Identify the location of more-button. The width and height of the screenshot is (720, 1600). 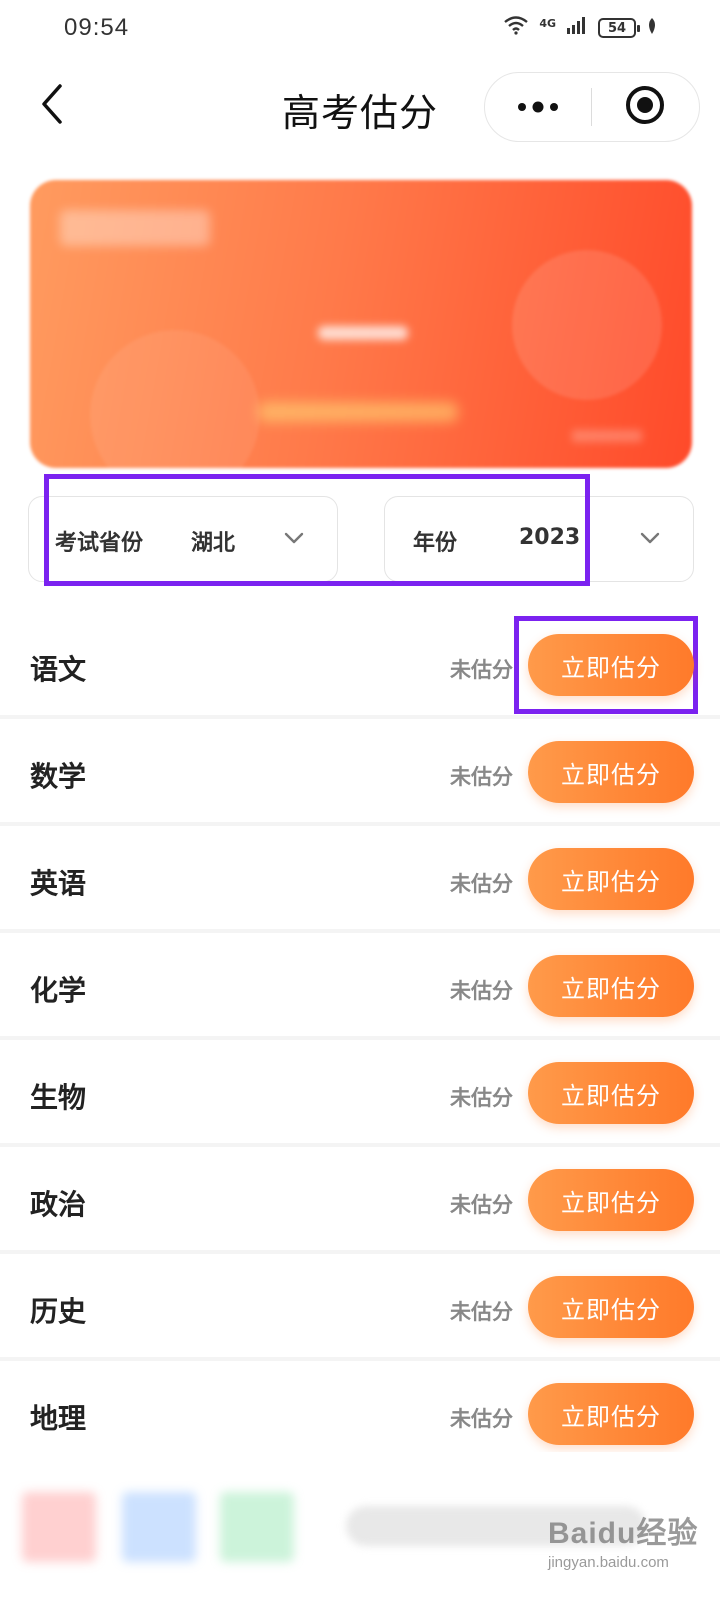
(538, 107).